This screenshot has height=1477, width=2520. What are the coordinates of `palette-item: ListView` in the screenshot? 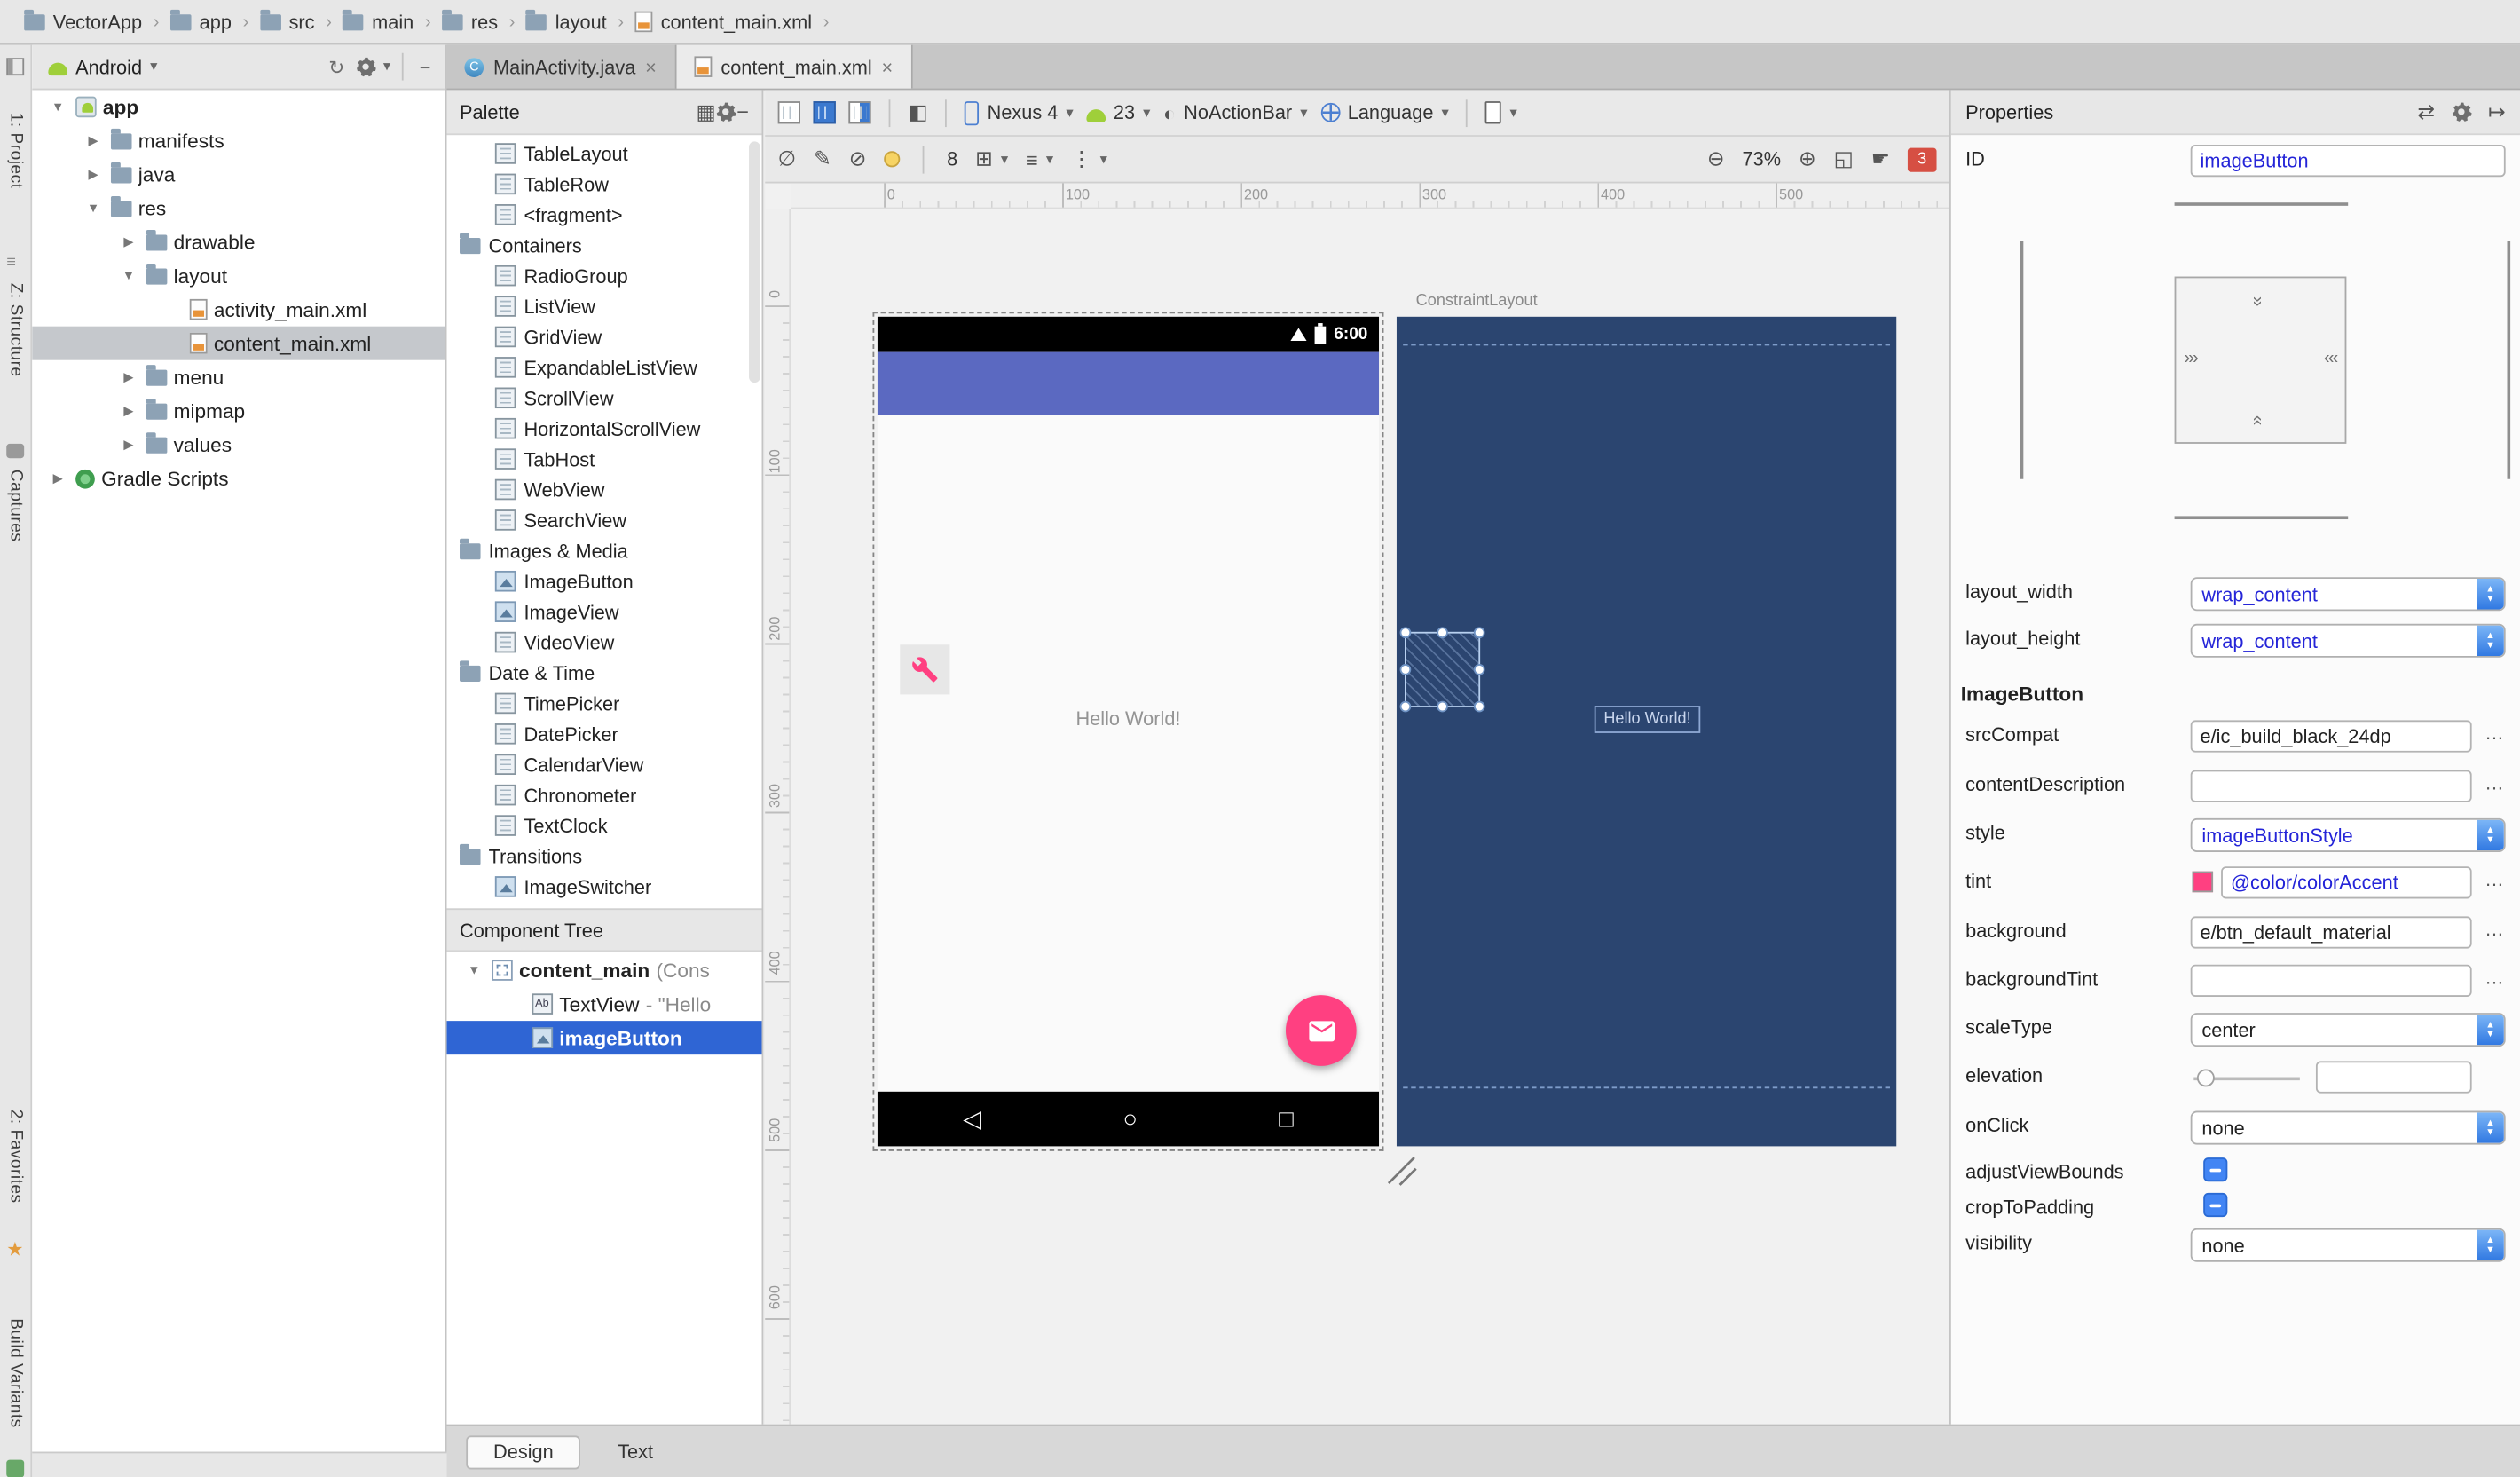 It's located at (604, 306).